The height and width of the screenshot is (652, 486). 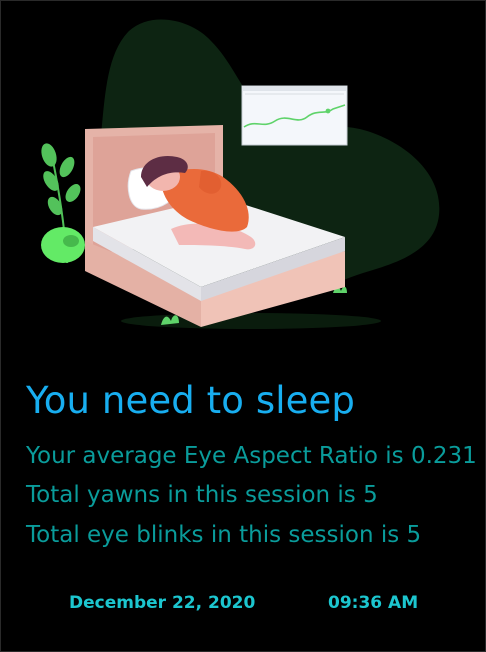 What do you see at coordinates (373, 603) in the screenshot?
I see `session-time: 09:36 AM` at bounding box center [373, 603].